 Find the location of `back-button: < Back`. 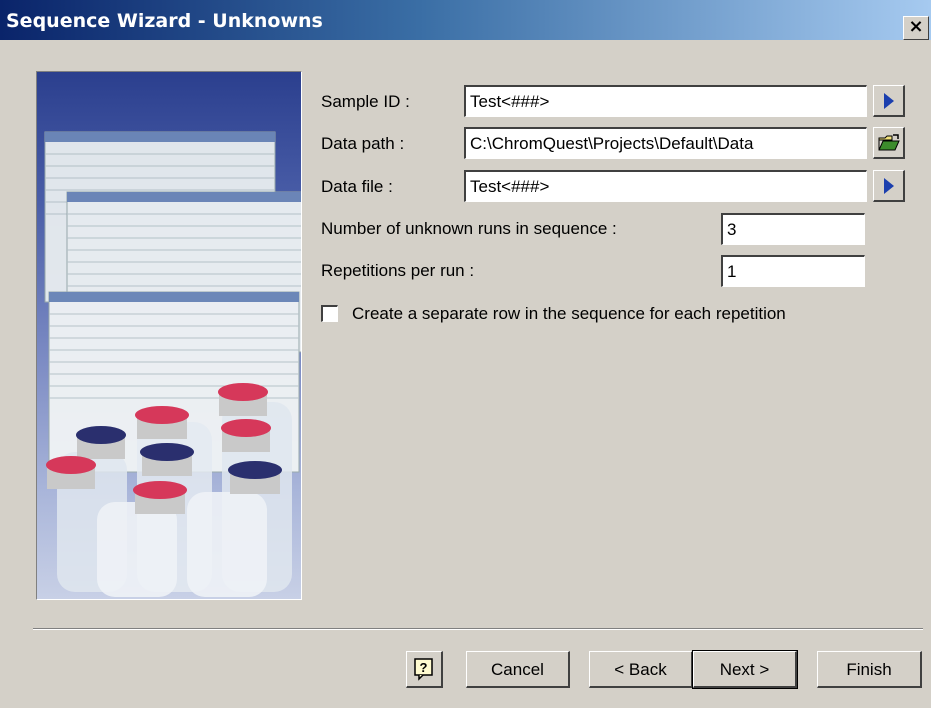

back-button: < Back is located at coordinates (641, 669).